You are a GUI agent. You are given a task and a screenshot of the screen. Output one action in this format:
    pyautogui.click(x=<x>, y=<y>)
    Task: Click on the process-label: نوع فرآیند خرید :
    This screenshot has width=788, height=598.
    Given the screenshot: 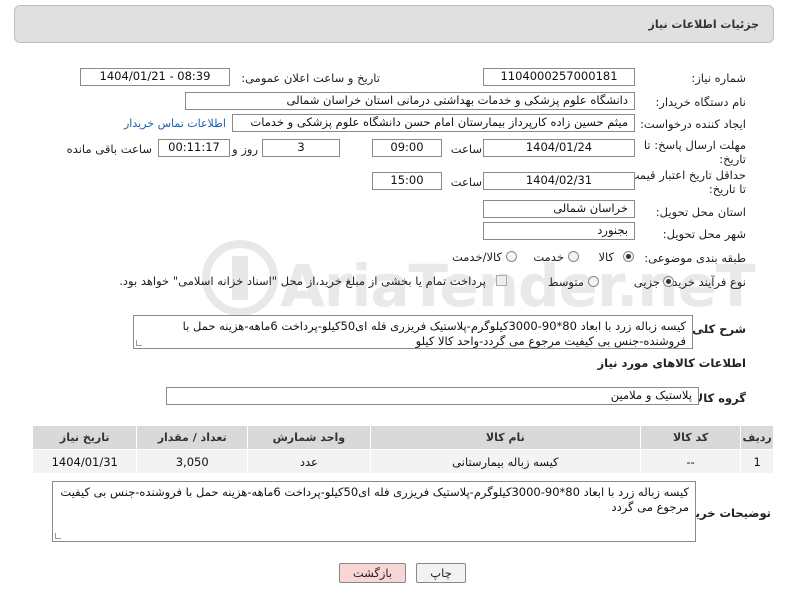 What is the action you would take?
    pyautogui.click(x=705, y=282)
    